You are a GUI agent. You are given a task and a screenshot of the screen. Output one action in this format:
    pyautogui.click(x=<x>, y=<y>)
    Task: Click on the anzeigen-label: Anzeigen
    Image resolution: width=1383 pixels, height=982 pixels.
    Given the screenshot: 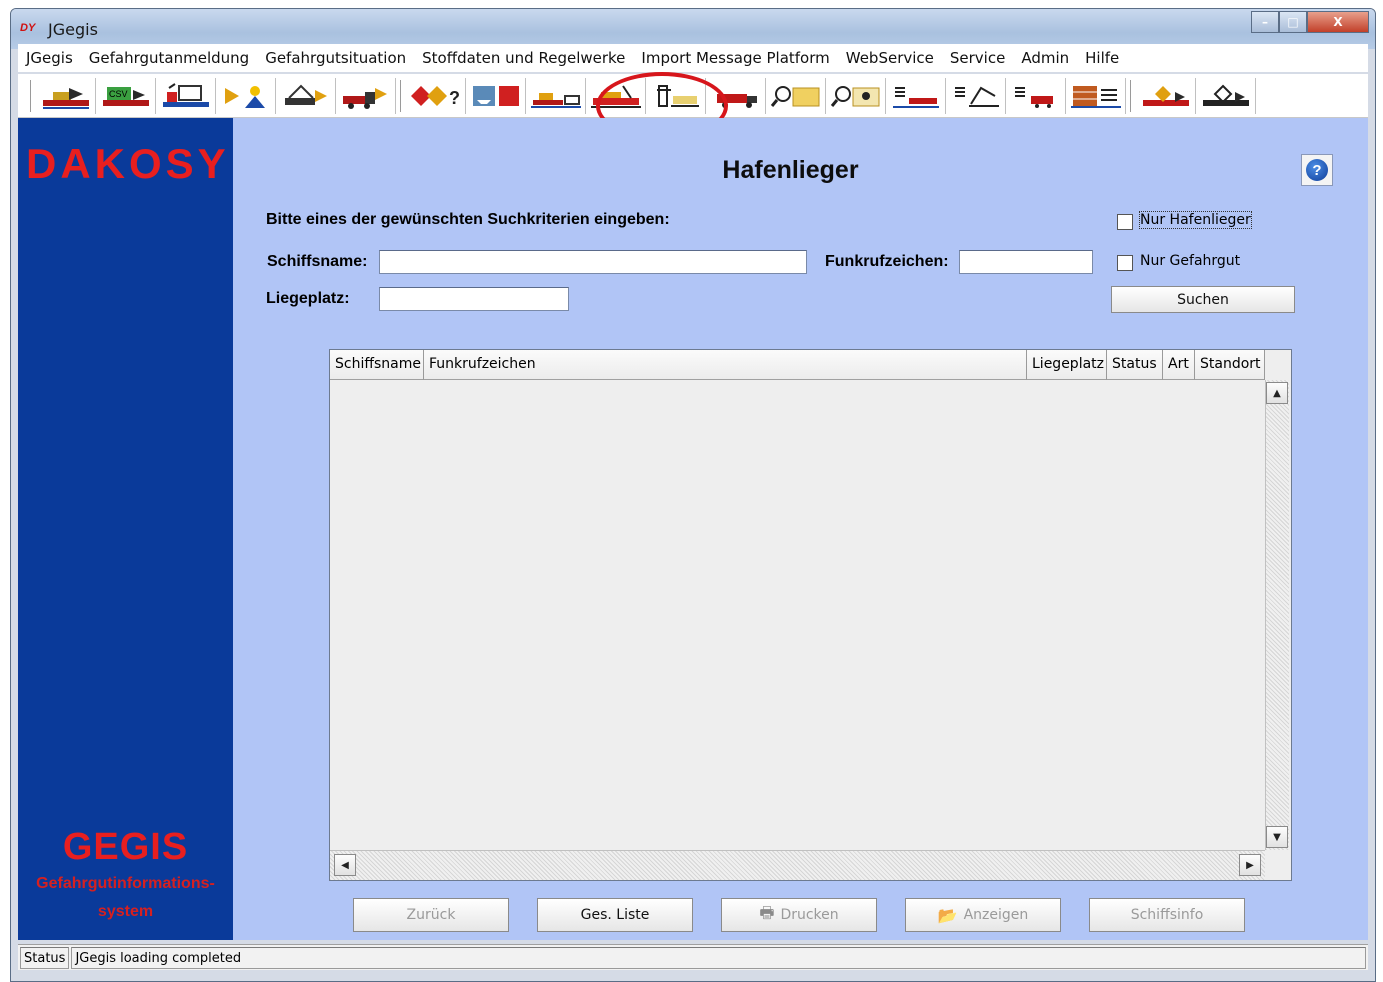 What is the action you would take?
    pyautogui.click(x=996, y=915)
    